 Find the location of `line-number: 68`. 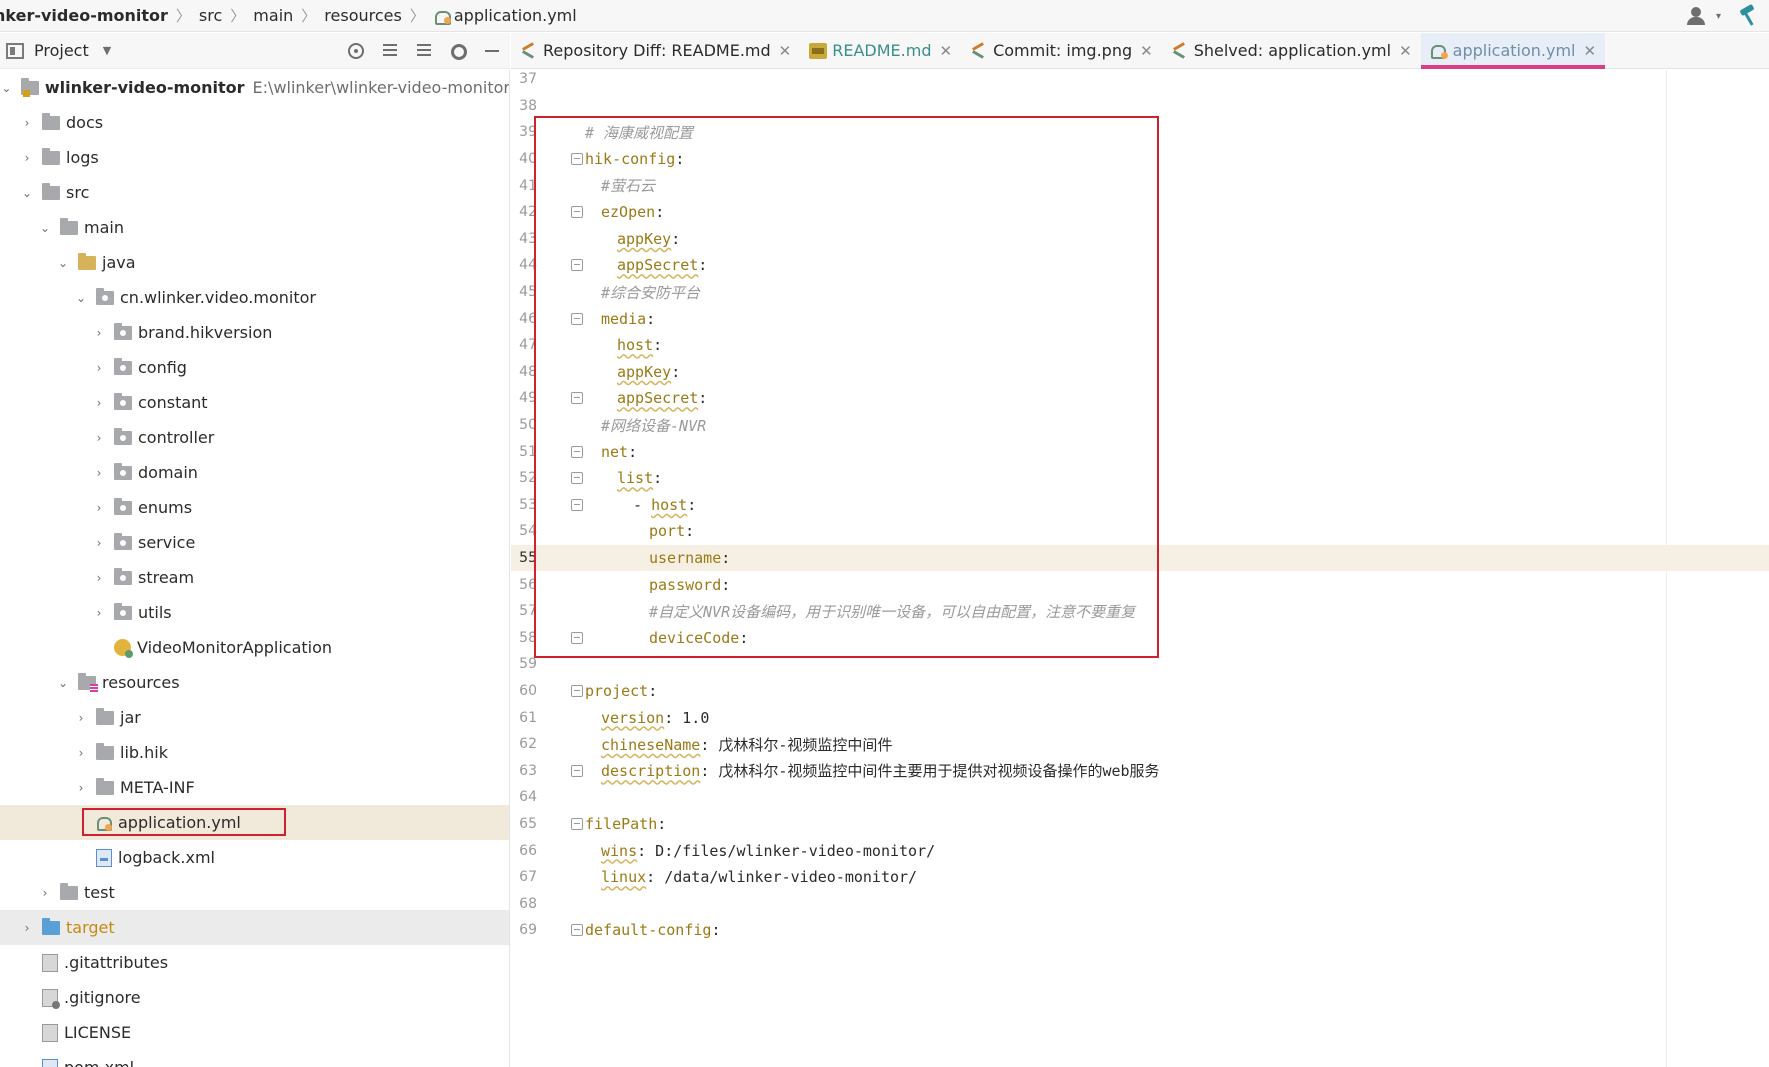

line-number: 68 is located at coordinates (526, 904).